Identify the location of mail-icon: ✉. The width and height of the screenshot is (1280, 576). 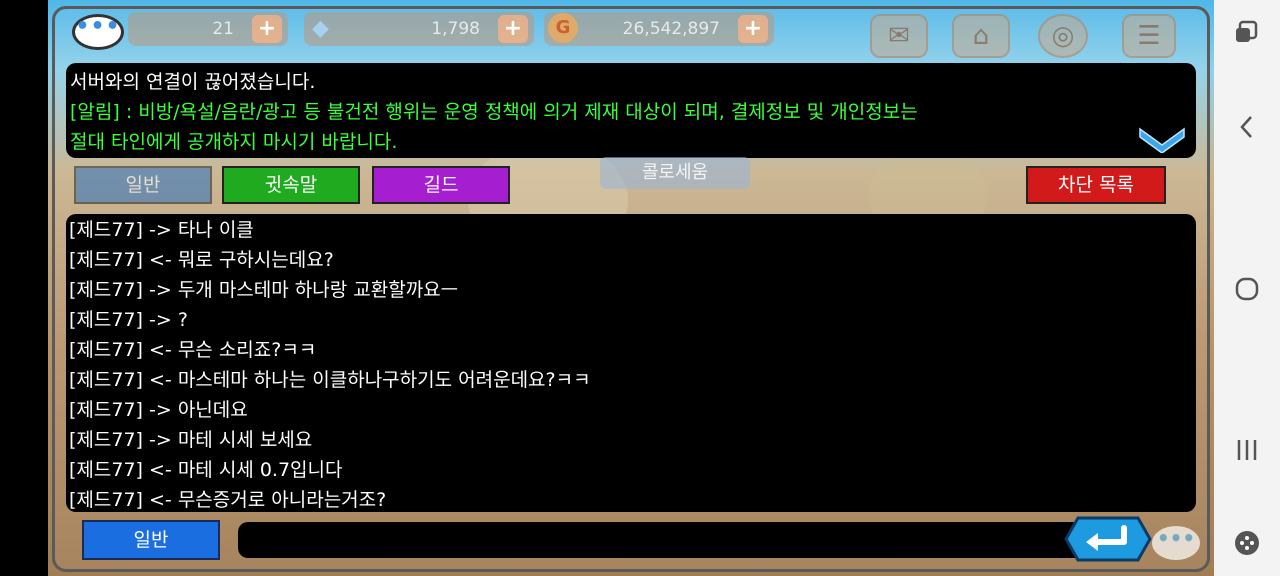
(899, 36).